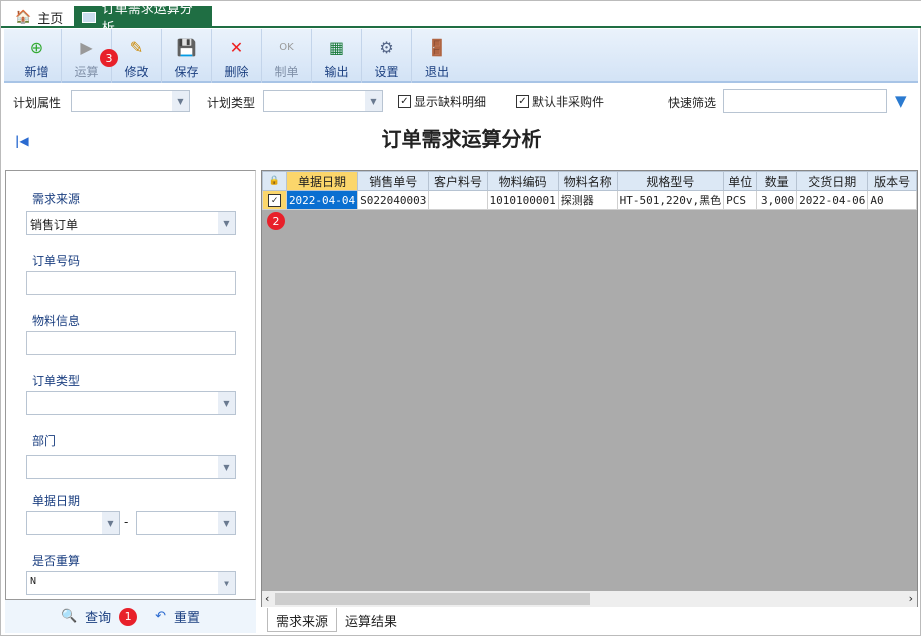 The image size is (921, 636). Describe the element at coordinates (37, 103) in the screenshot. I see `plan-attr-label: 计划属性` at that location.